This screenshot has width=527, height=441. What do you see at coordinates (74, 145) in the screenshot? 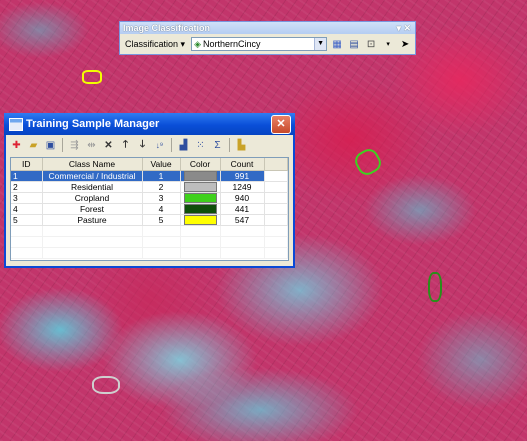
I see `merge-icon: ⇶` at bounding box center [74, 145].